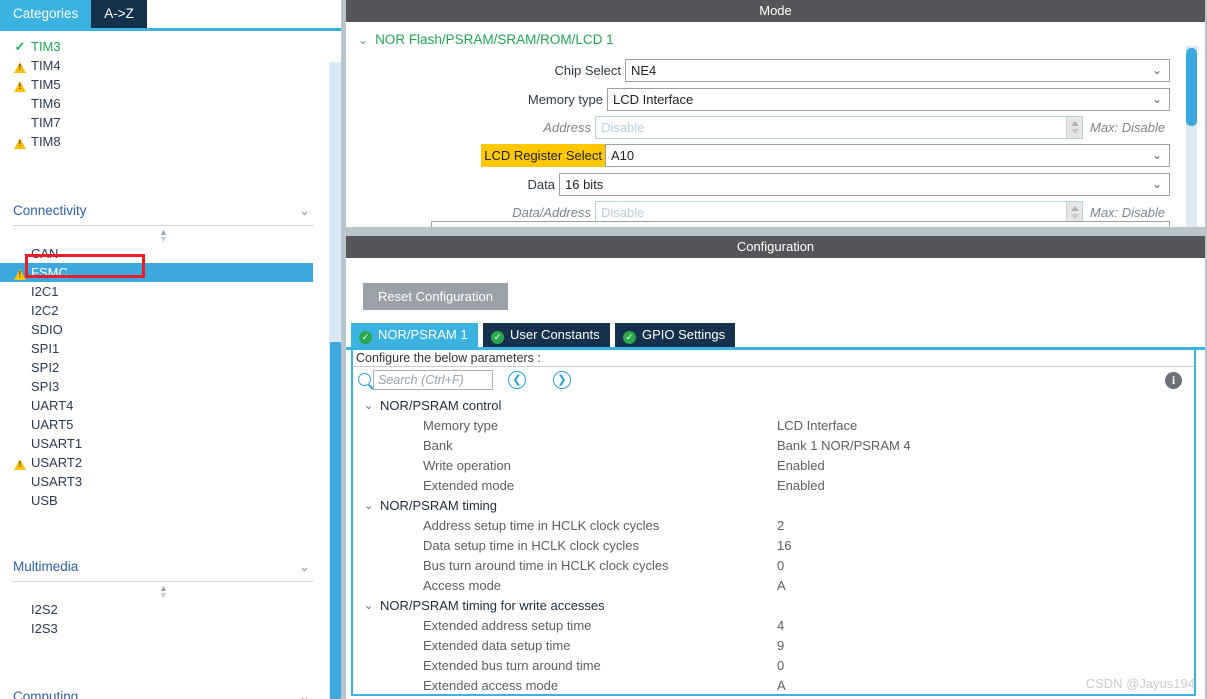 The width and height of the screenshot is (1207, 699). Describe the element at coordinates (784, 545) in the screenshot. I see `param-value: 16` at that location.